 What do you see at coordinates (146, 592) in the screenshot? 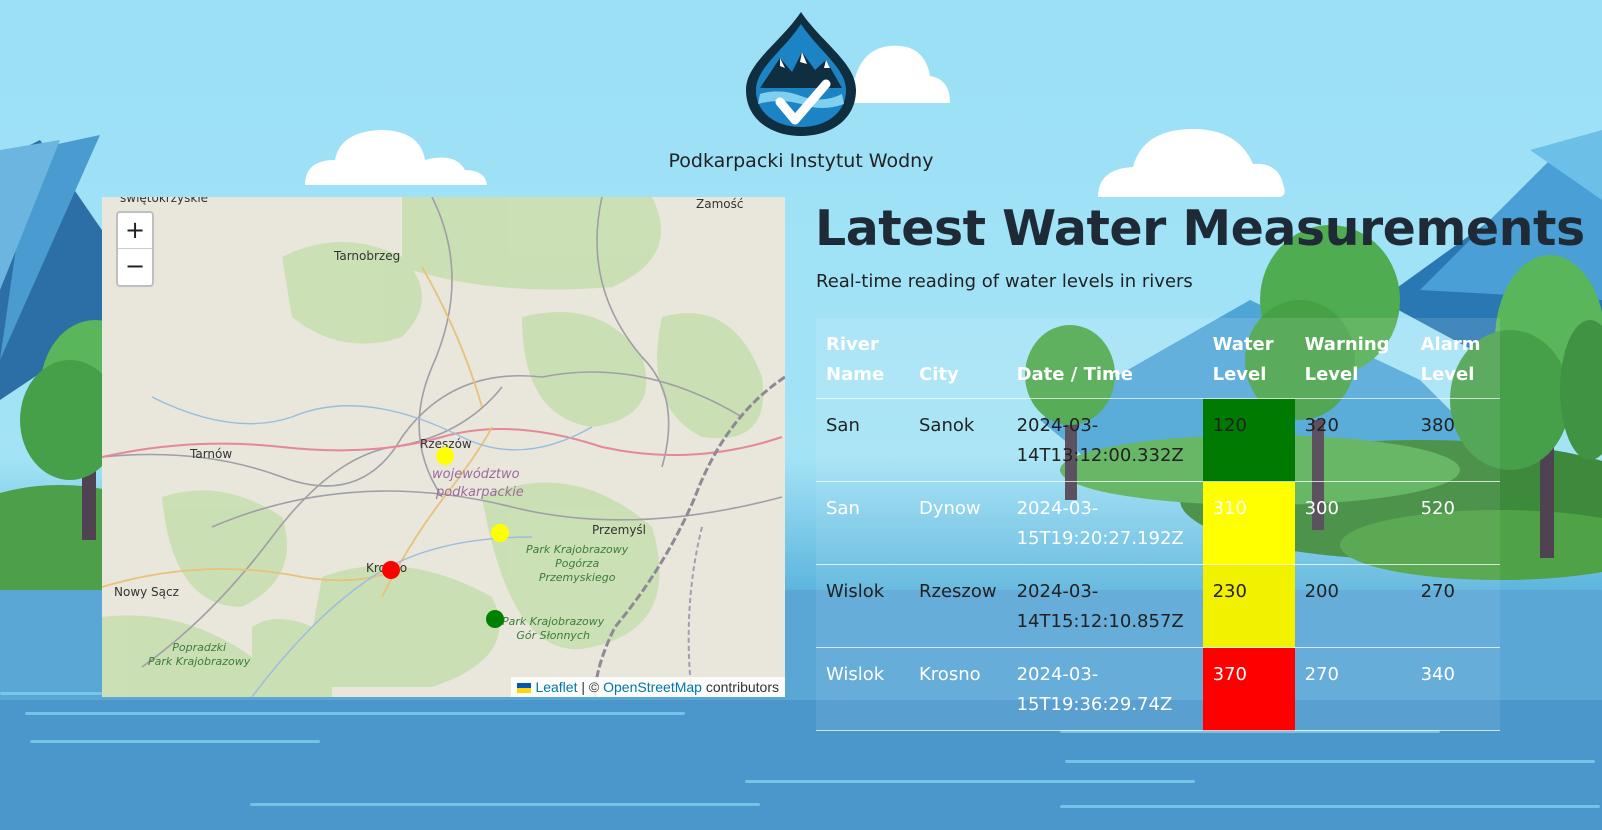
I see `map-label-nowy-sacz: Nowy Sącz` at bounding box center [146, 592].